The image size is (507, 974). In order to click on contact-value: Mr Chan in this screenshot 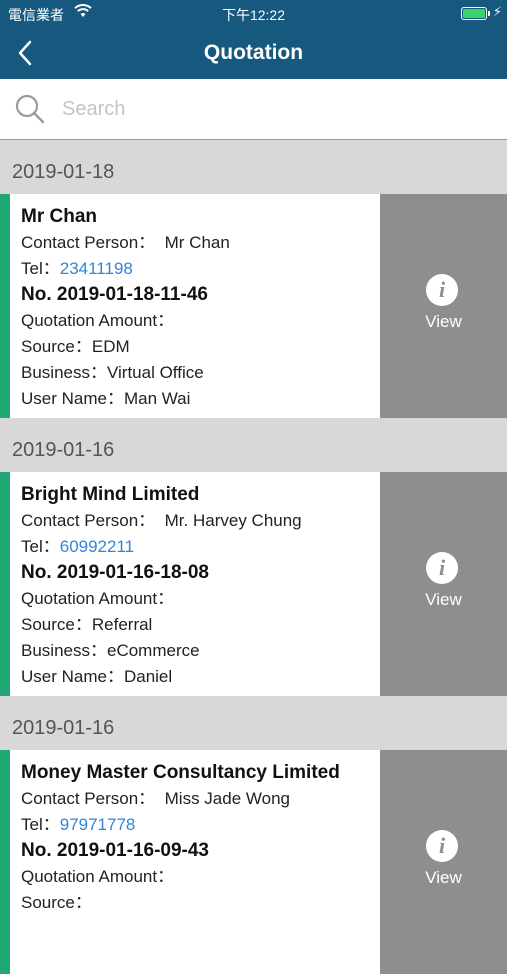, I will do `click(197, 242)`.